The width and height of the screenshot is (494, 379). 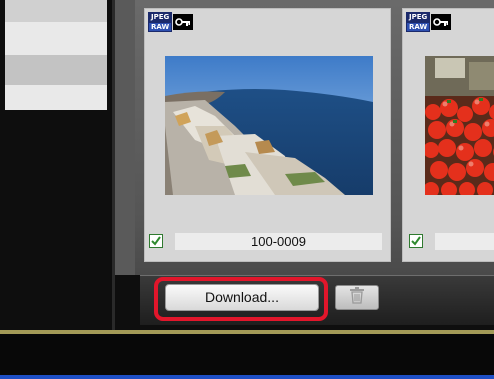 I want to click on delete-button, so click(x=357, y=297).